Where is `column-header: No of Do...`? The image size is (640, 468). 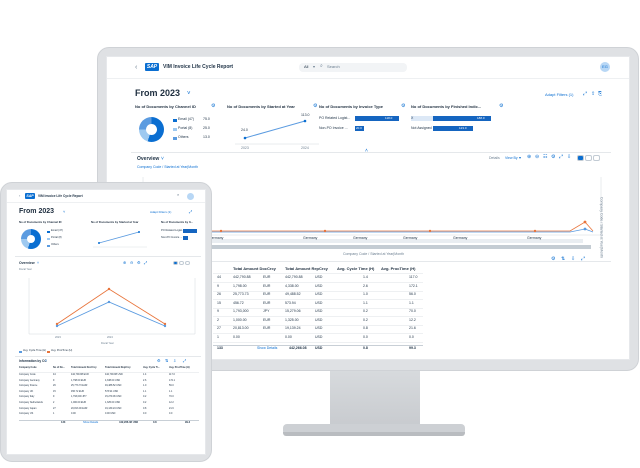 column-header: No of Do... is located at coordinates (59, 367).